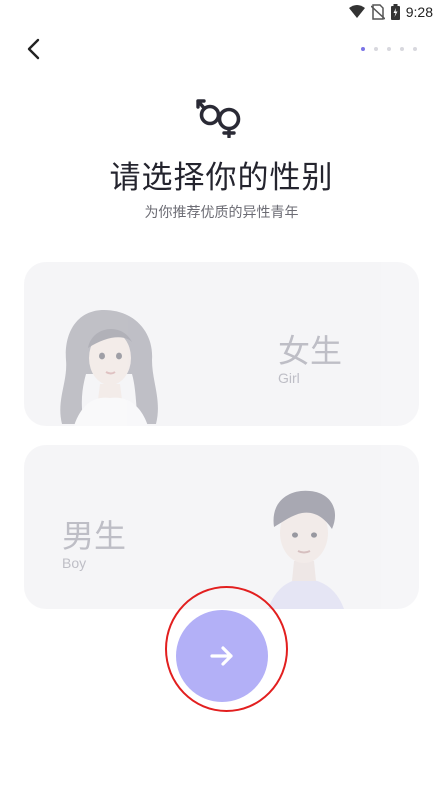 This screenshot has width=443, height=787. Describe the element at coordinates (377, 12) in the screenshot. I see `no-sim-icon` at that location.